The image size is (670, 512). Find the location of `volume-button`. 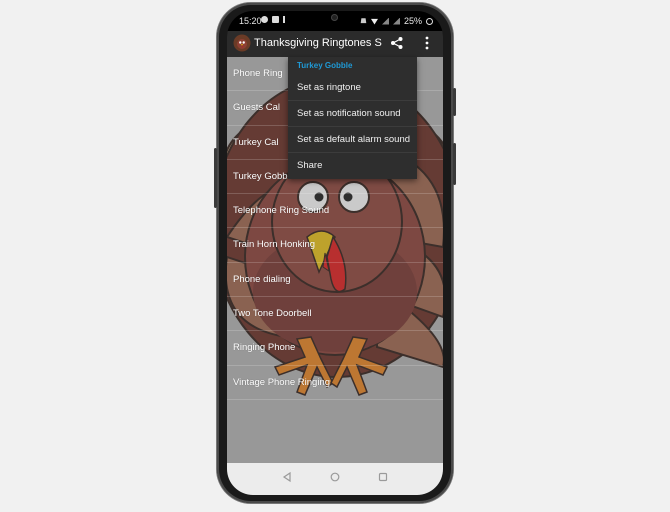

volume-button is located at coordinates (454, 102).